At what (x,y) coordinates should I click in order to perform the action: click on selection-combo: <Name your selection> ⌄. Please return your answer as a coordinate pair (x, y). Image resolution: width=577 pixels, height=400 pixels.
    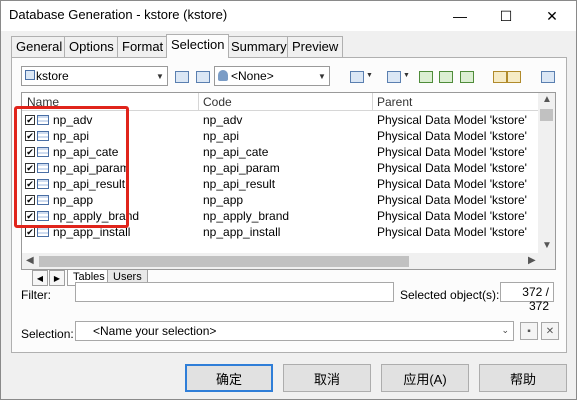
    Looking at the image, I should click on (294, 331).